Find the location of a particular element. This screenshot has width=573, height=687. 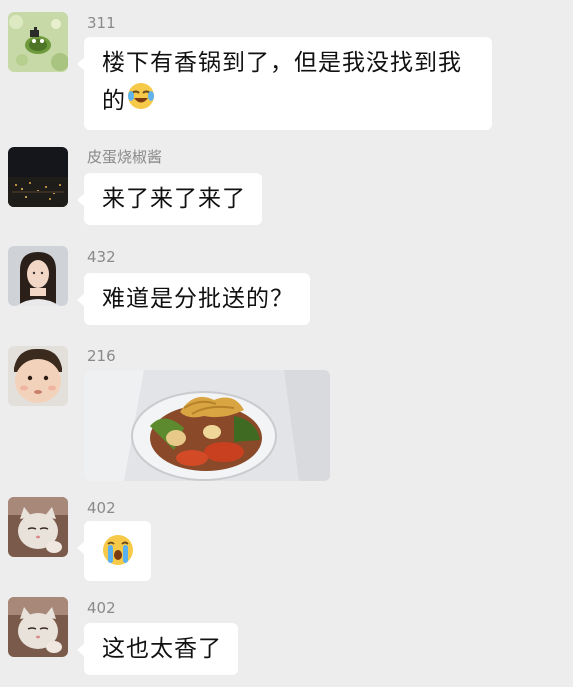

food-bowl-image-icon is located at coordinates (207, 425).